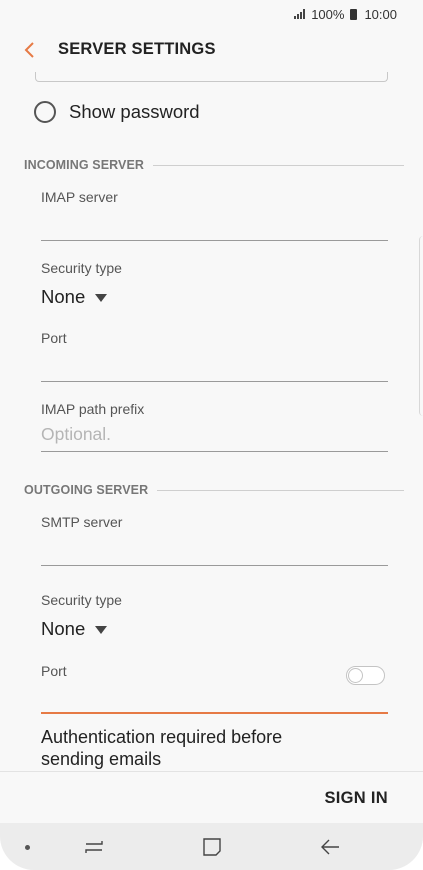  I want to click on recents-button, so click(94, 847).